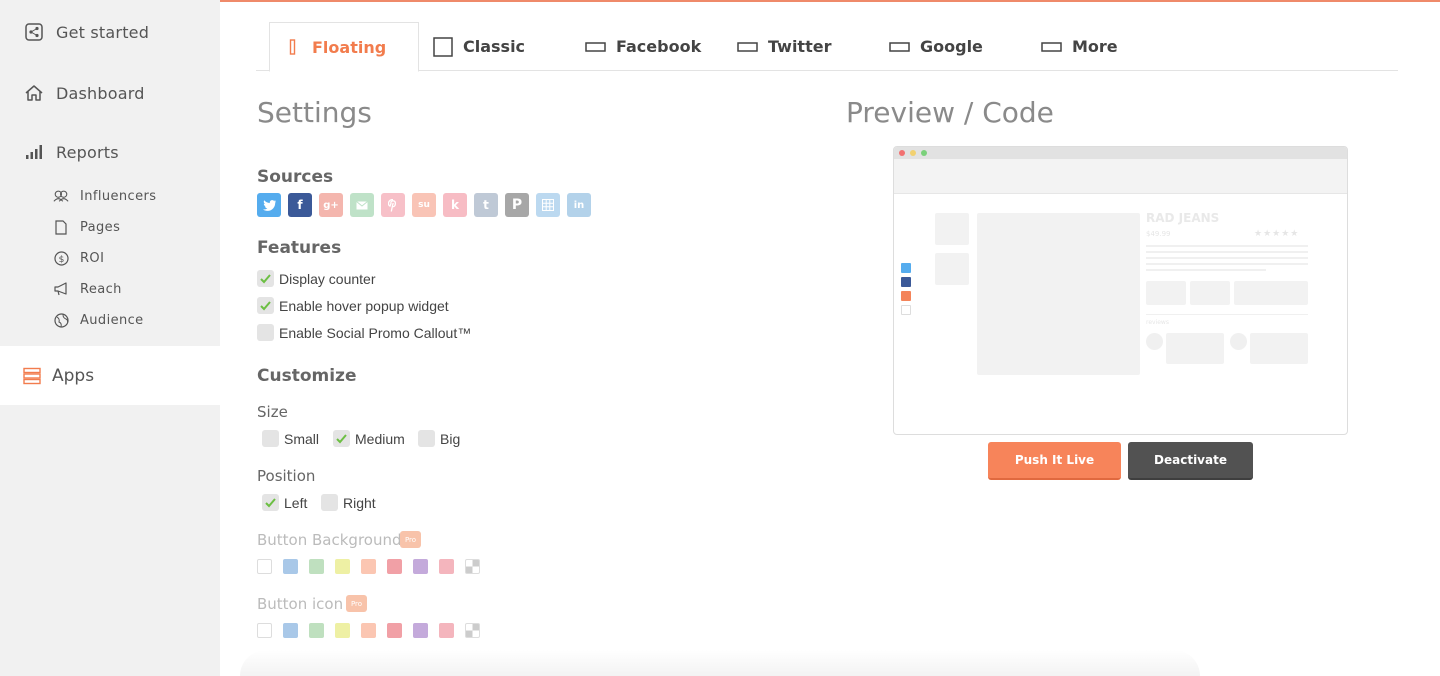  I want to click on tab-floating: Floating, so click(344, 47).